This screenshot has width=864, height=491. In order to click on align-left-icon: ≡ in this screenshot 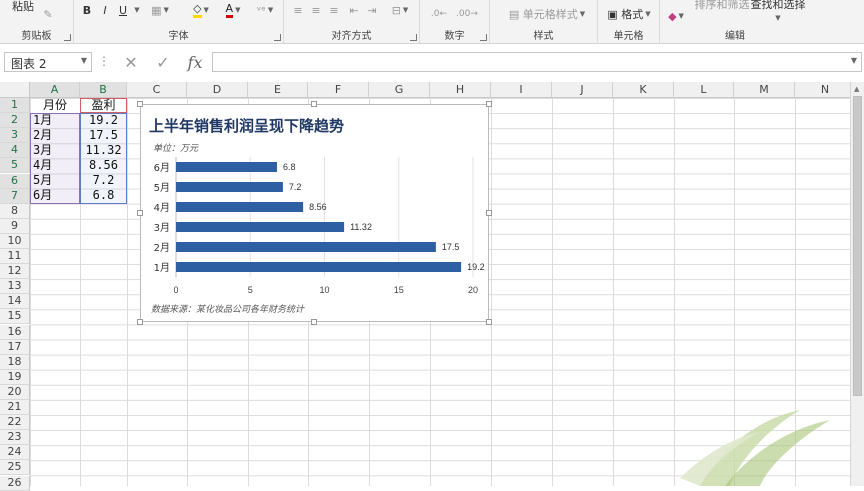, I will do `click(298, 10)`.